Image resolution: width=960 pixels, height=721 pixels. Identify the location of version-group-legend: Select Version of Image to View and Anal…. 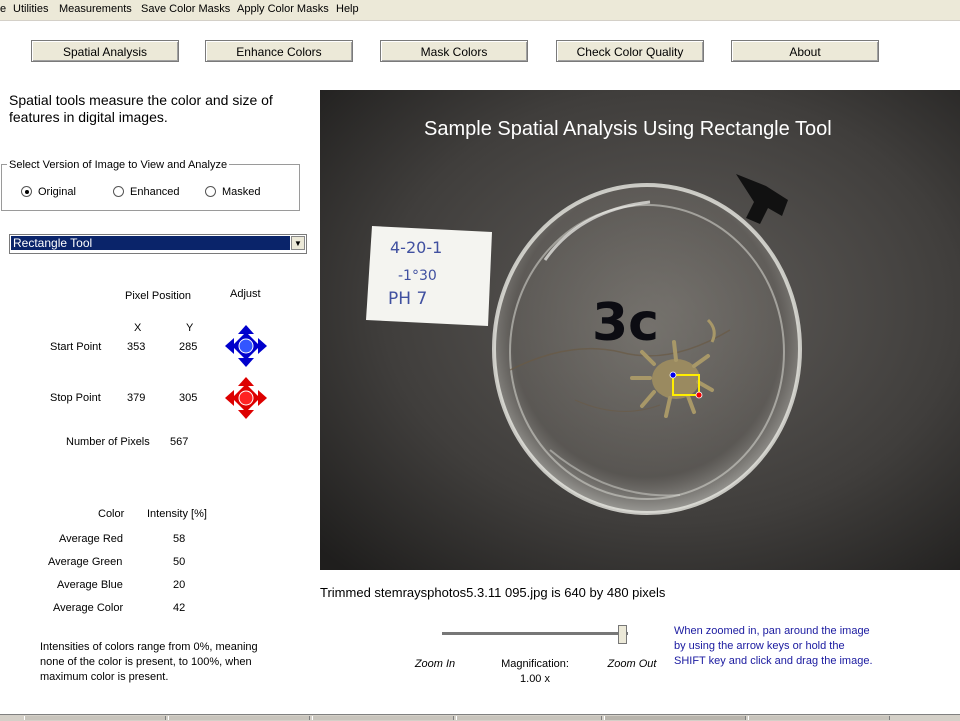
(118, 165).